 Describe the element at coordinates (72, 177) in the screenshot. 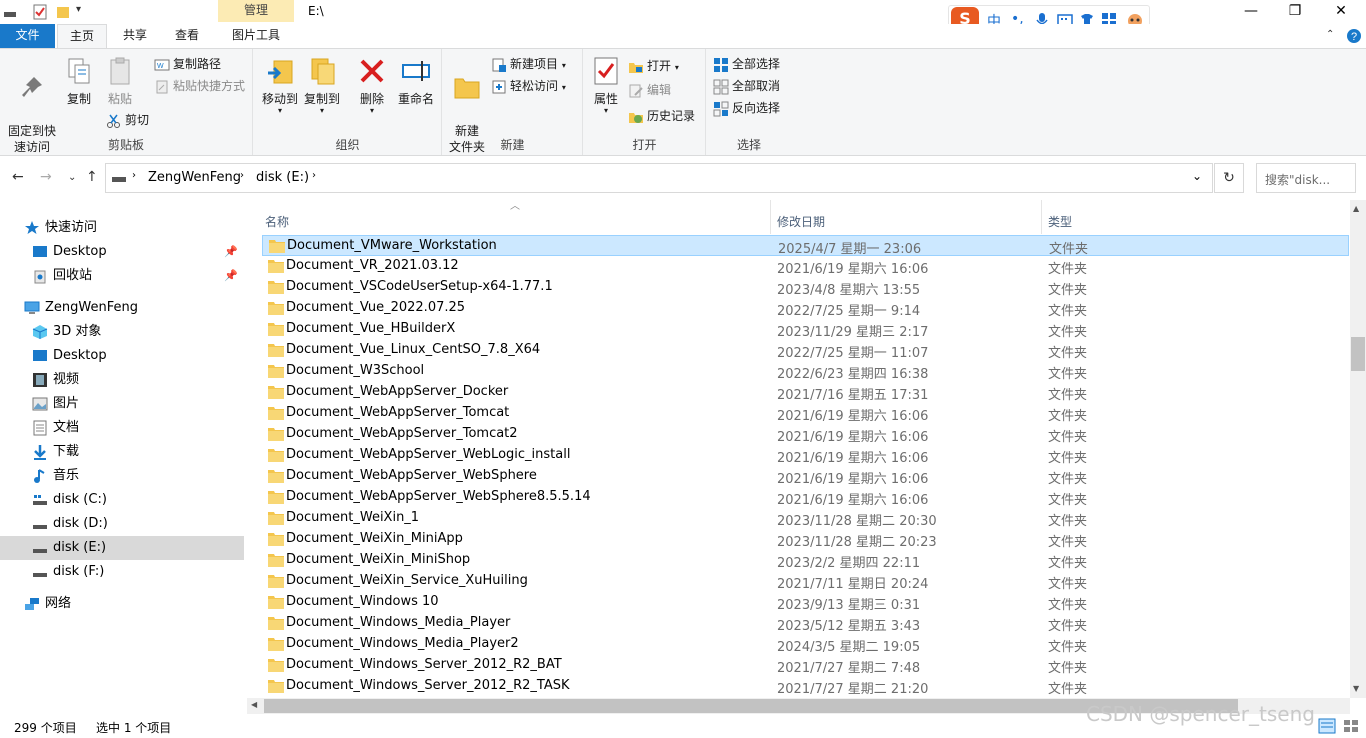

I see `recent-locations-chevron-icon: ⌄` at that location.